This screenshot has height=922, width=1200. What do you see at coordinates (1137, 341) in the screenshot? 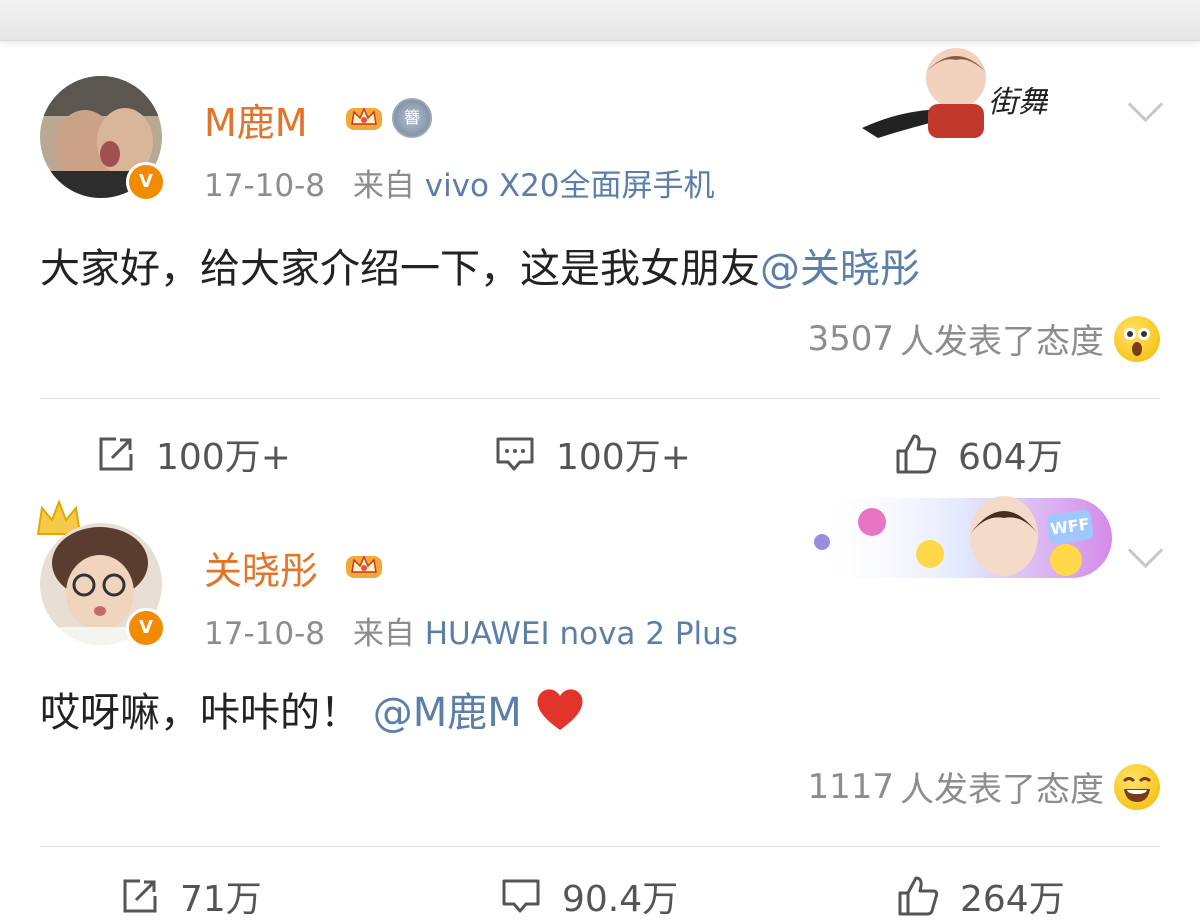
I see `surprised-face` at bounding box center [1137, 341].